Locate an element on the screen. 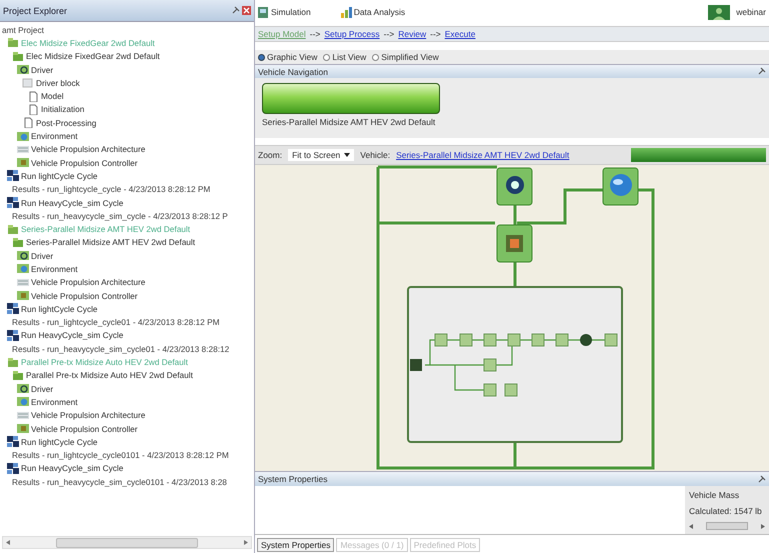 Image resolution: width=769 pixels, height=553 pixels. zoom-dropdown: Fit to Screen is located at coordinates (321, 155).